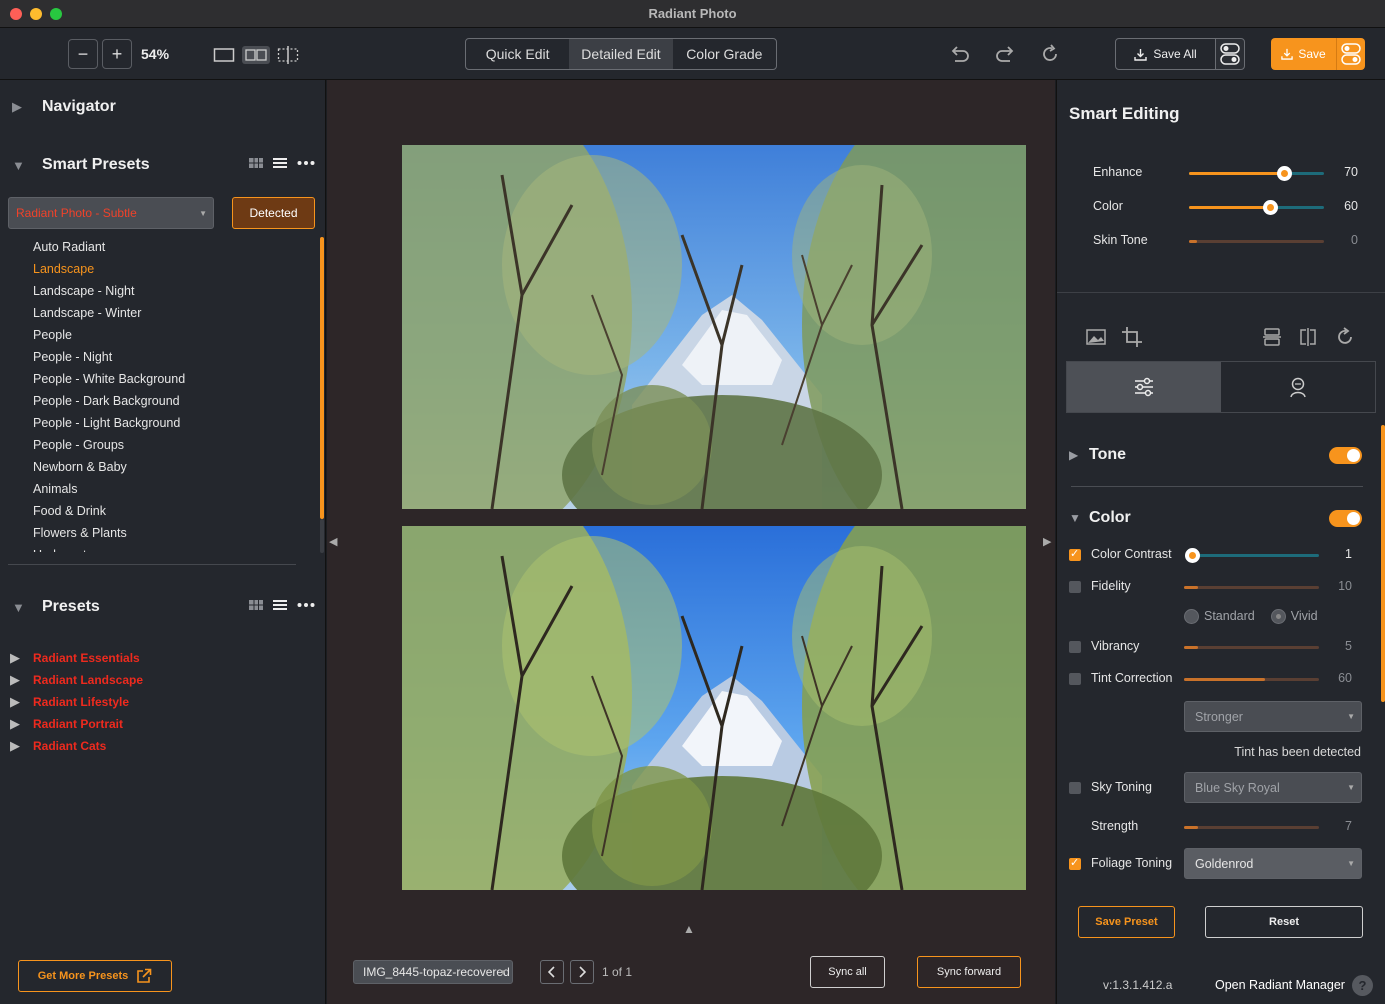  What do you see at coordinates (168, 489) in the screenshot?
I see `list-item: Animals` at bounding box center [168, 489].